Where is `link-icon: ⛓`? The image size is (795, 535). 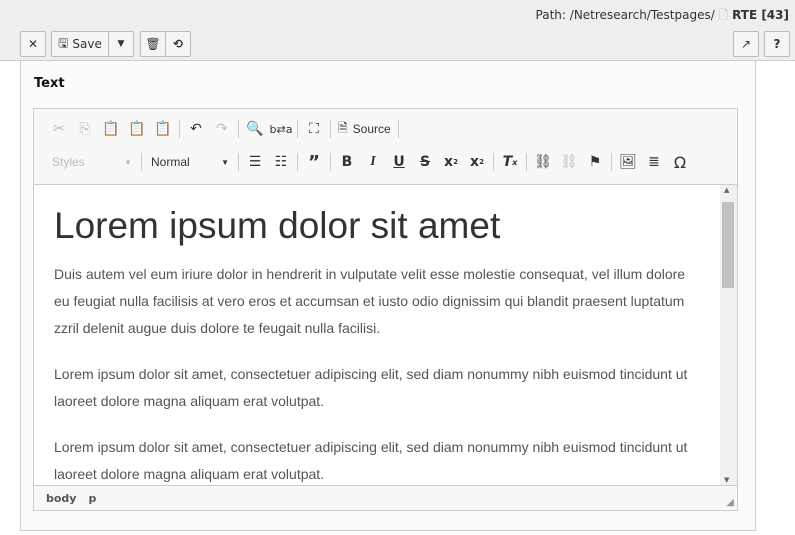 link-icon: ⛓ is located at coordinates (543, 162).